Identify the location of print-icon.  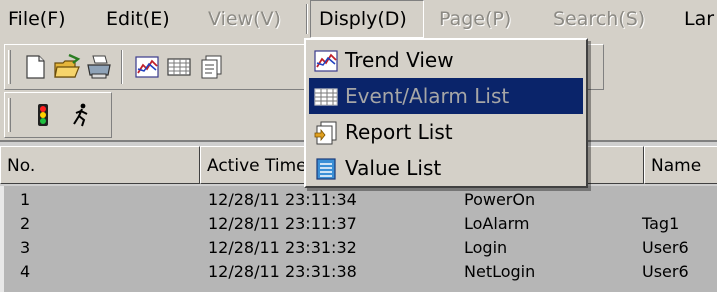
(99, 67).